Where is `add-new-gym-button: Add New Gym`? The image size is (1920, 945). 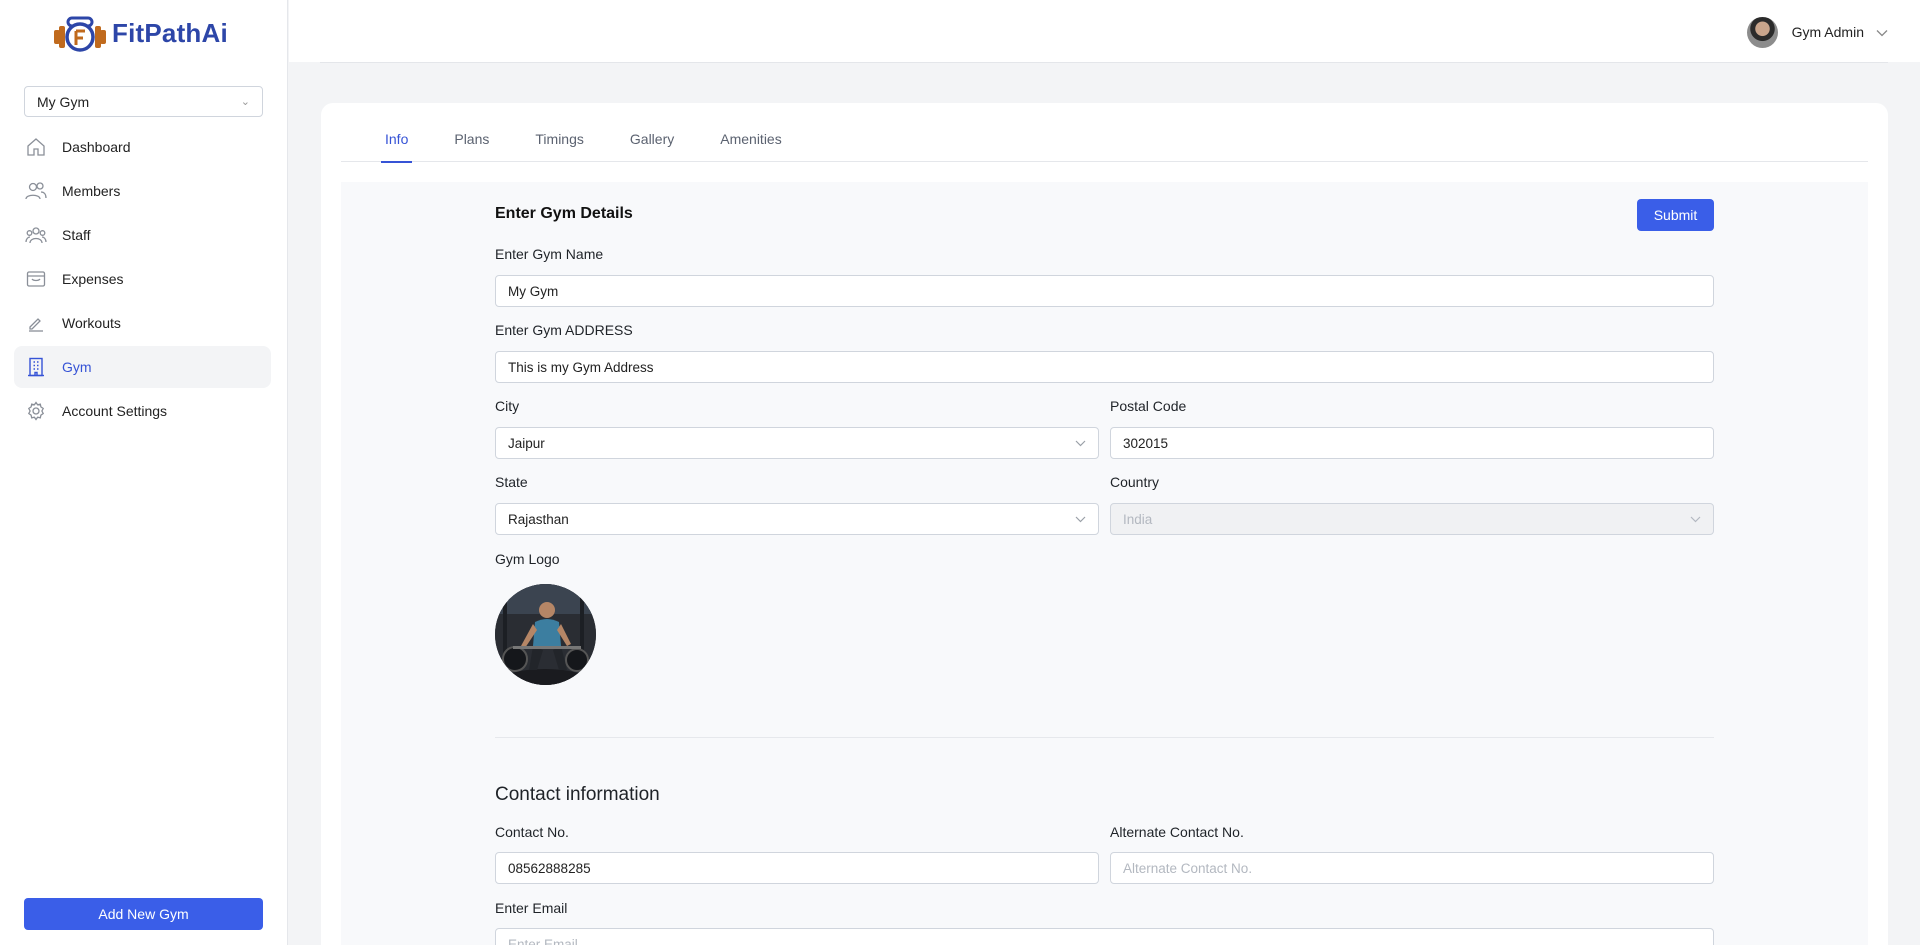 add-new-gym-button: Add New Gym is located at coordinates (143, 914).